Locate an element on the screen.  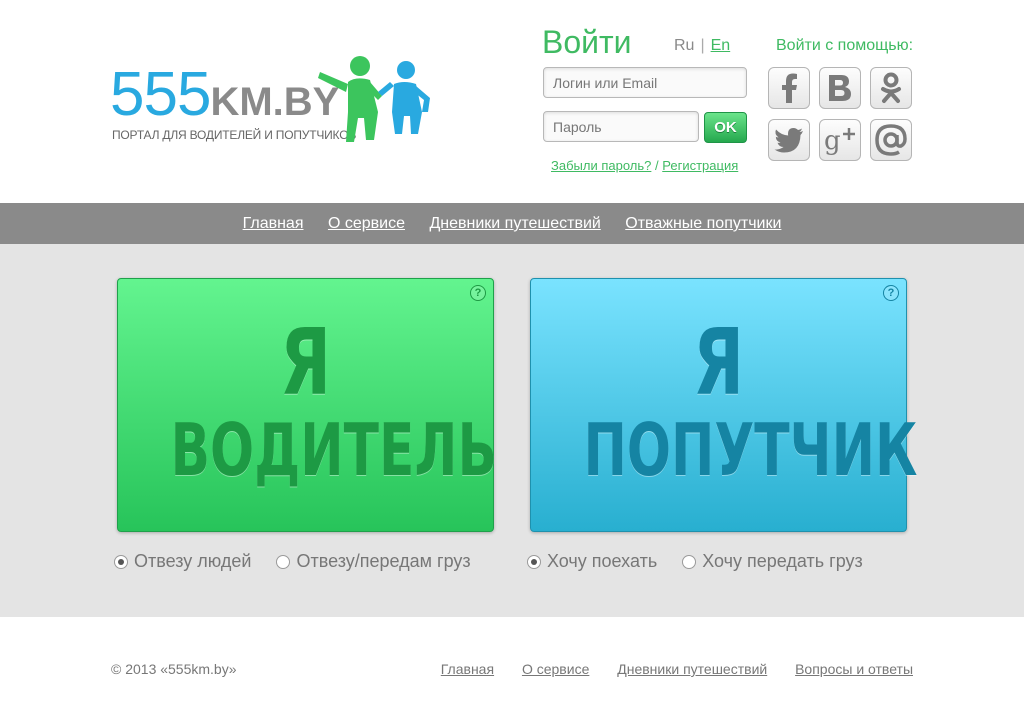
login-title: Войти is located at coordinates (587, 42).